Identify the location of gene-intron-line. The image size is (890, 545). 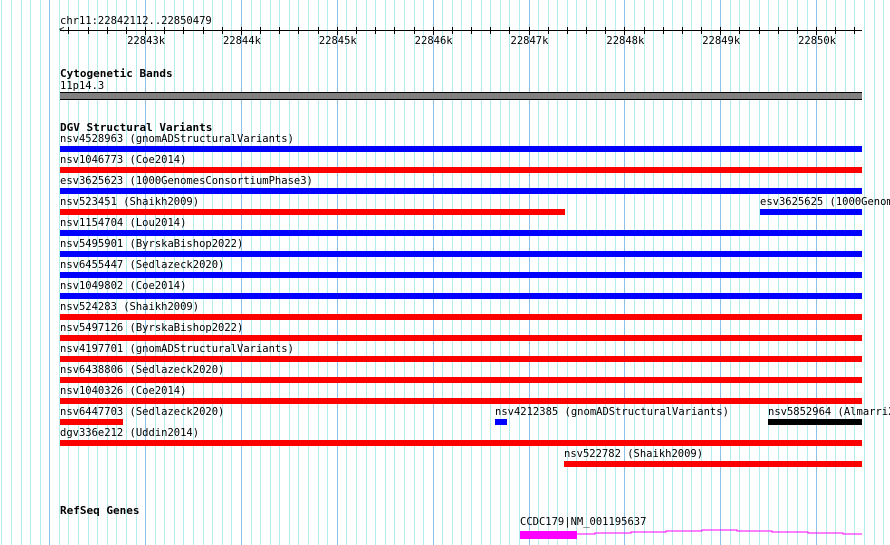
(719, 532).